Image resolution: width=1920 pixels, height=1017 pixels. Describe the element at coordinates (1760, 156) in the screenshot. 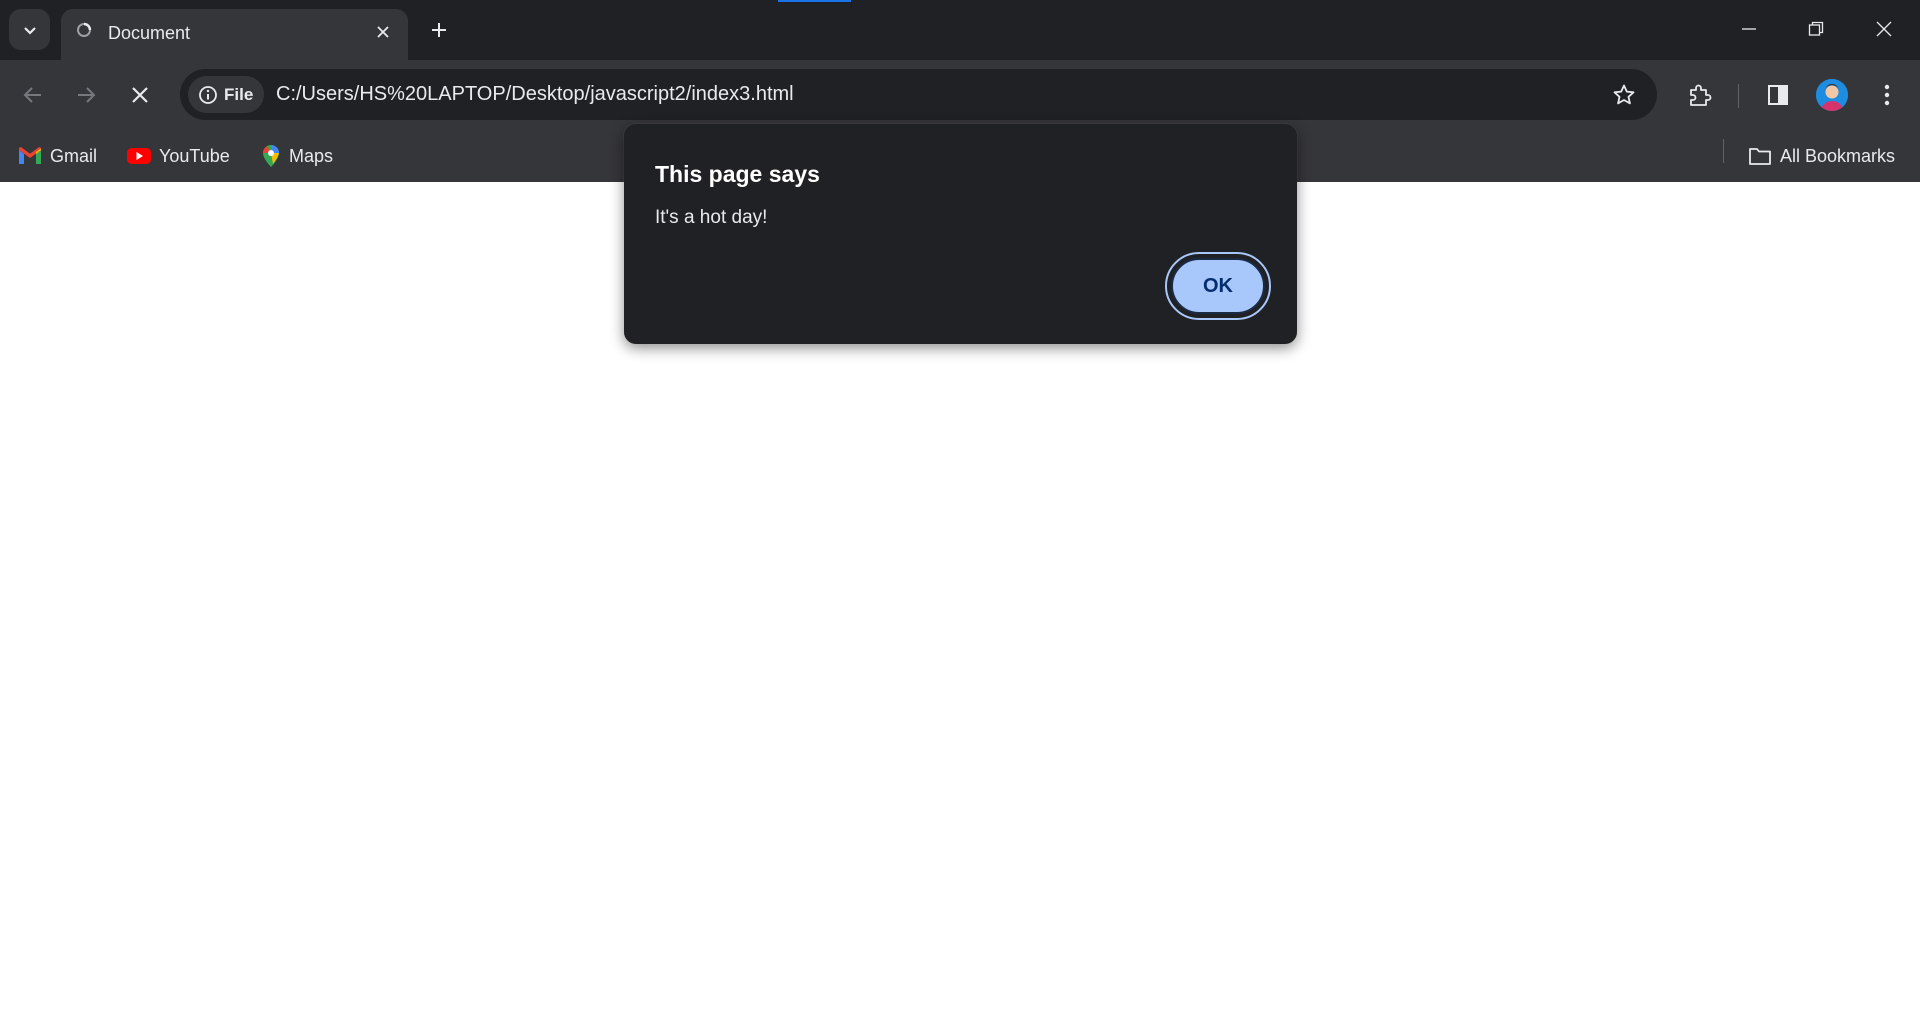

I see `folder-icon` at that location.